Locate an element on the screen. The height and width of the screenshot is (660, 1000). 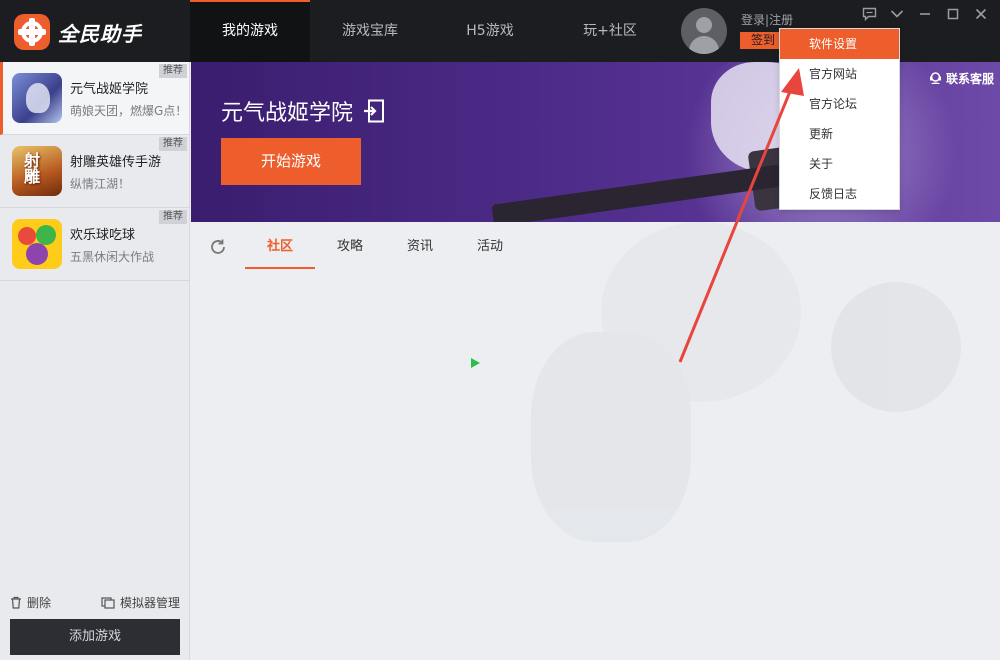
game-desc: 纵情江湖！ is located at coordinates (100, 183).